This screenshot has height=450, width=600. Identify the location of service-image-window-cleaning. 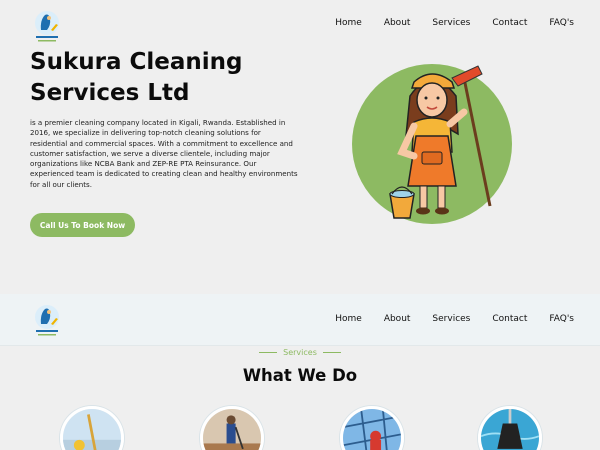
(372, 428).